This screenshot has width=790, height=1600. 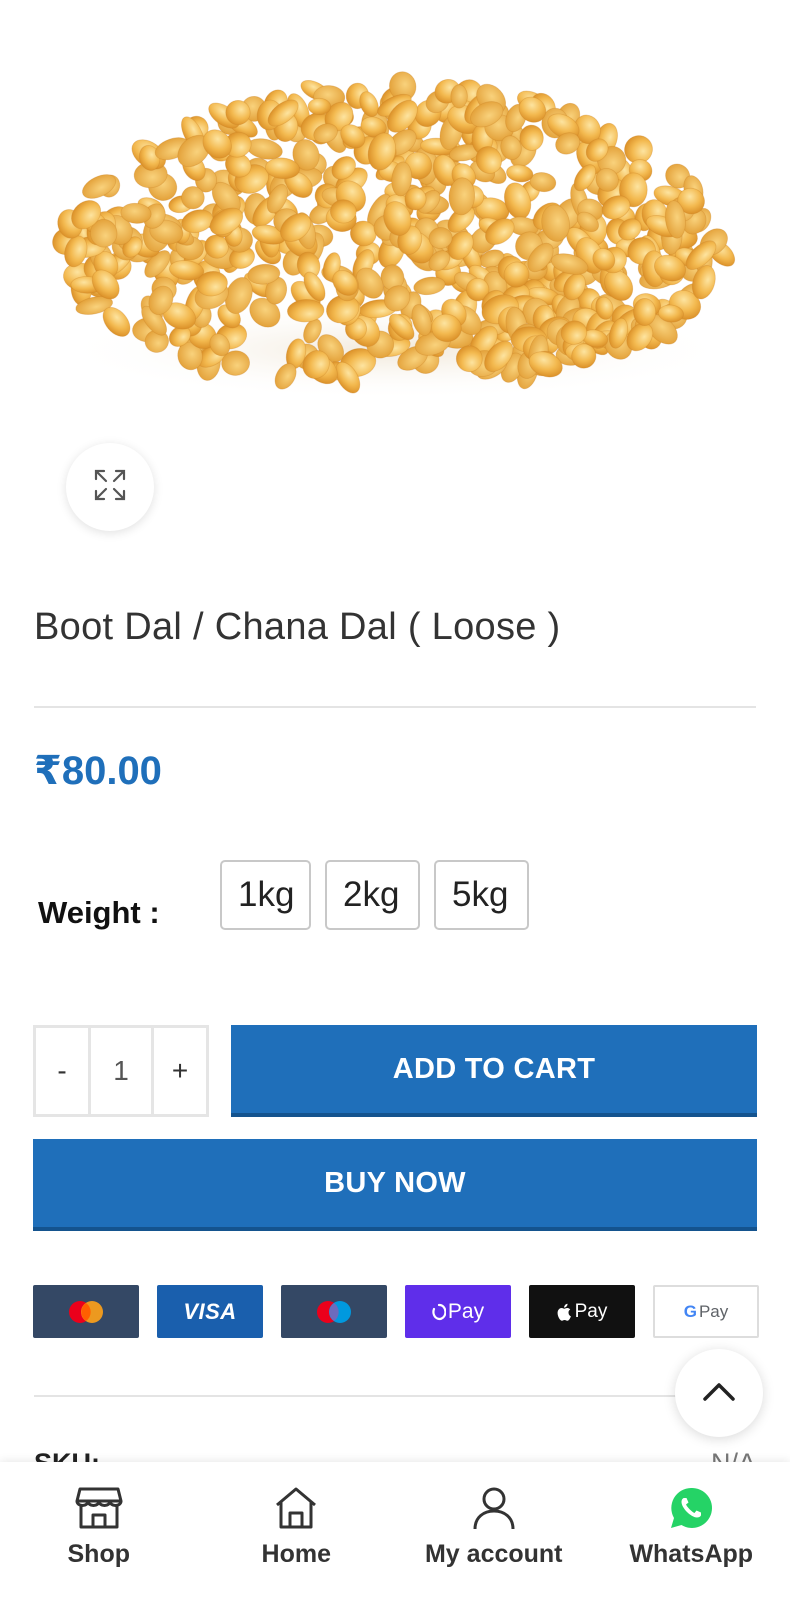 I want to click on weight-options: 1kg 2kg 5kg, so click(x=374, y=895).